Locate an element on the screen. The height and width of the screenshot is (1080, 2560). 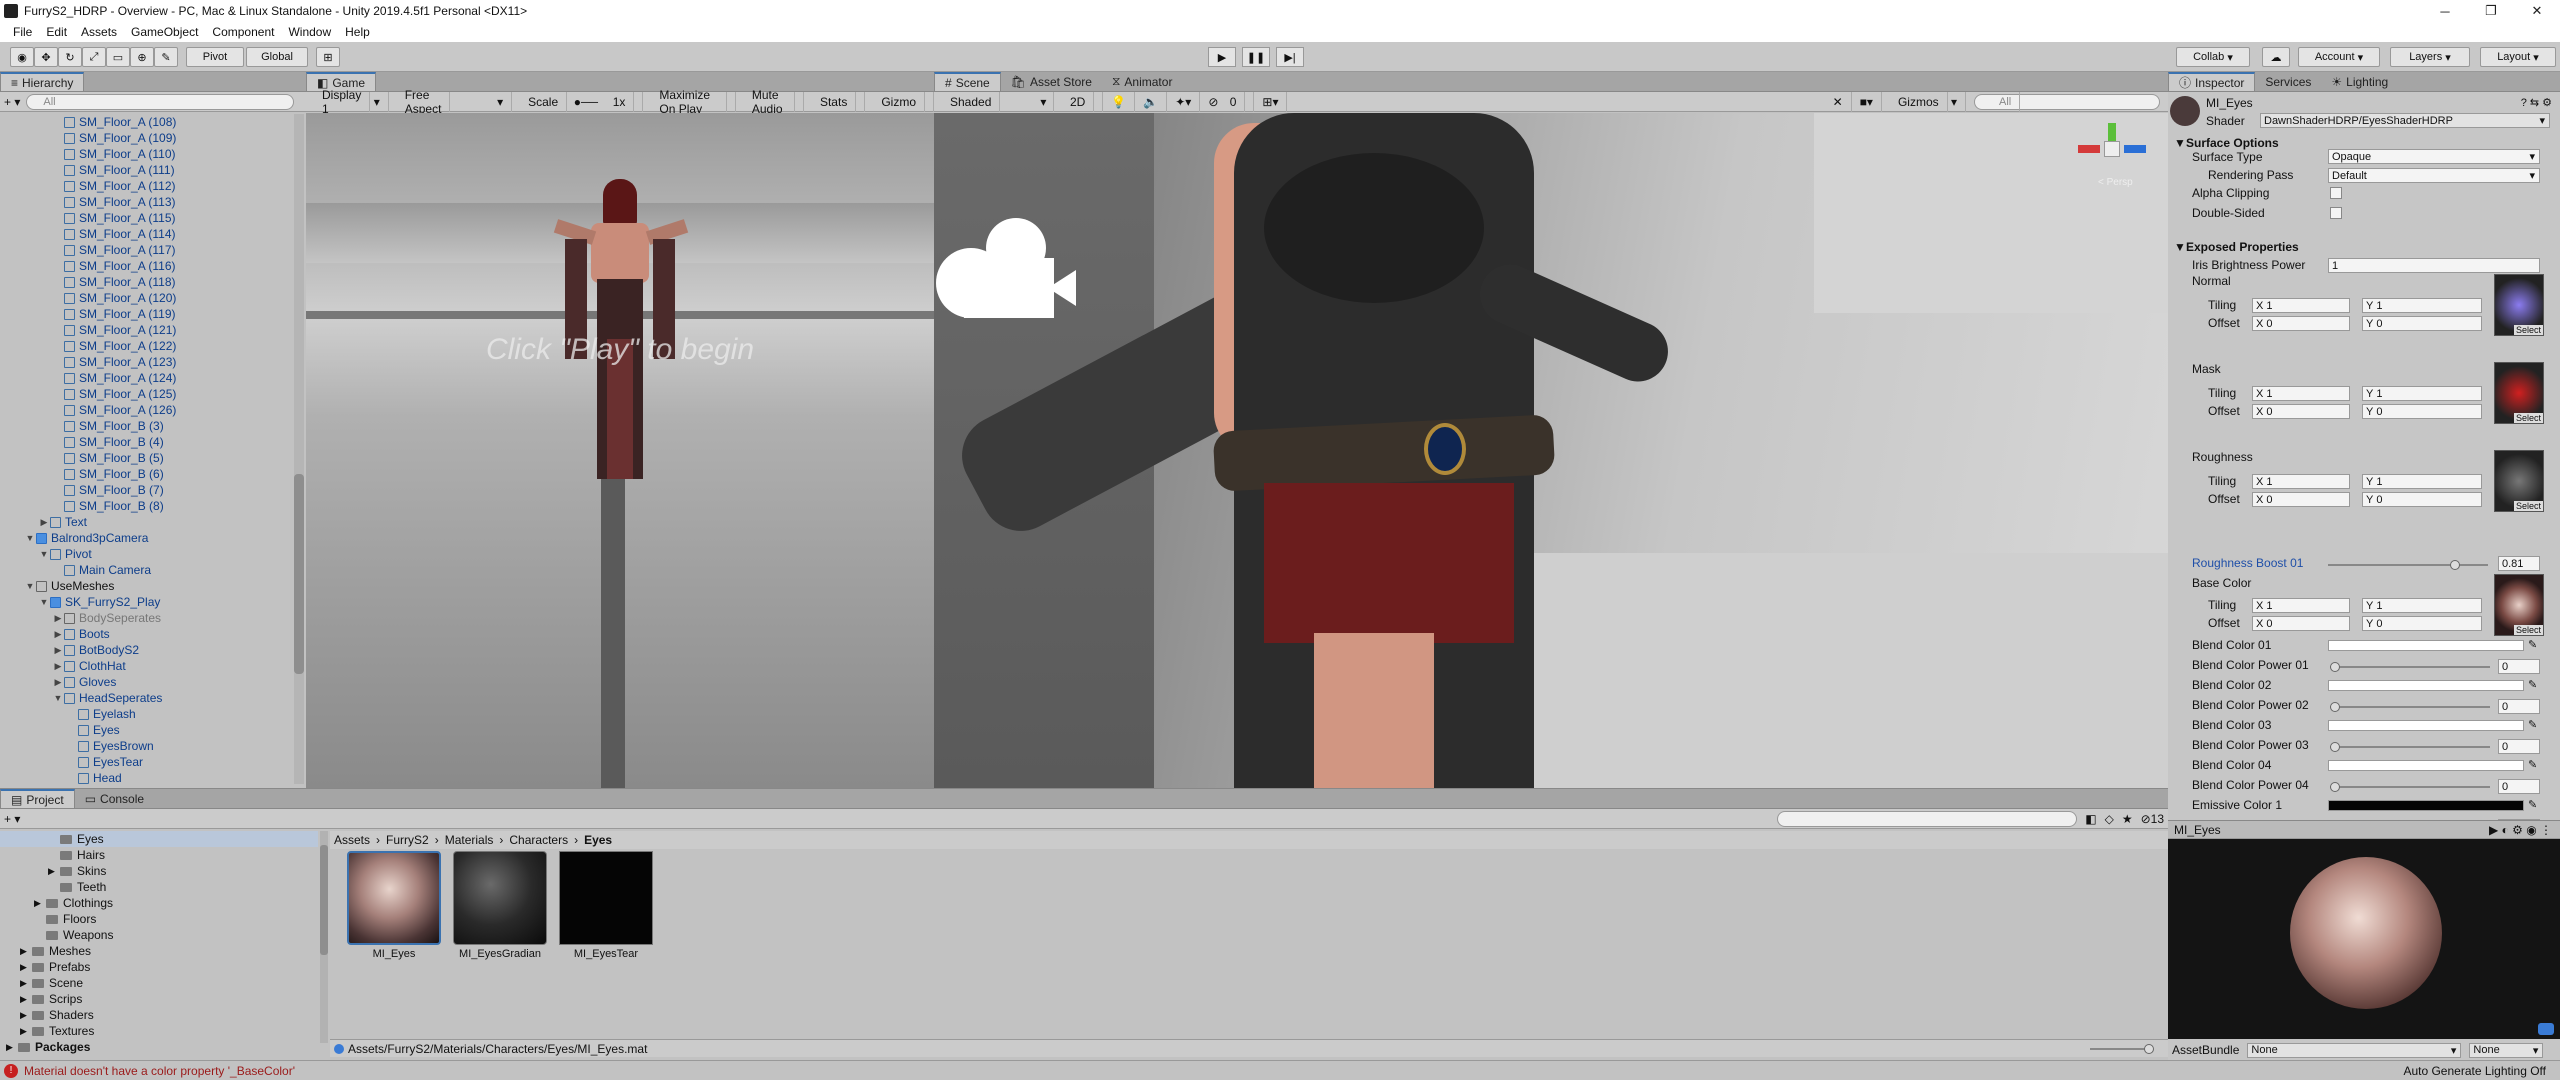
hierarchy-row: SM_Floor_B (8) is located at coordinates (146, 506).